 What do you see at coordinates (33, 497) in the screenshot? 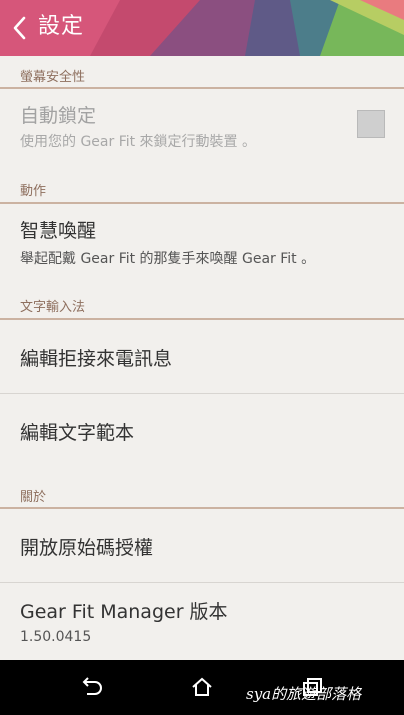
I see `section-header-about: 關於` at bounding box center [33, 497].